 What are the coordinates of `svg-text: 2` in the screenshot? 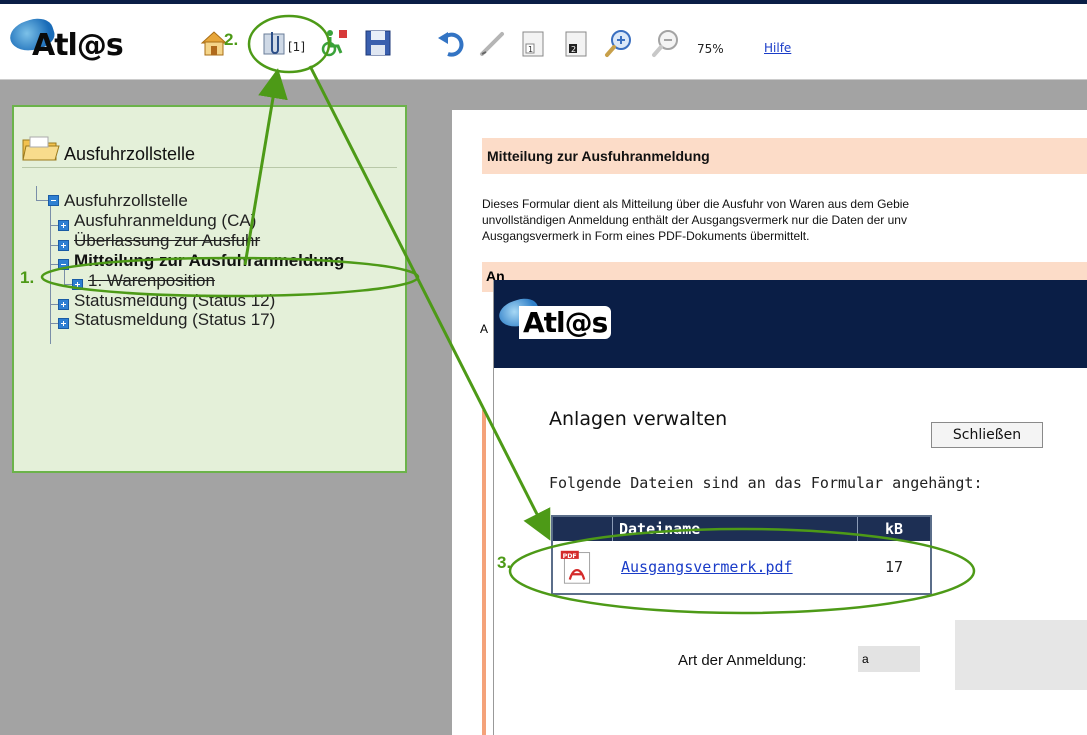 It's located at (573, 49).